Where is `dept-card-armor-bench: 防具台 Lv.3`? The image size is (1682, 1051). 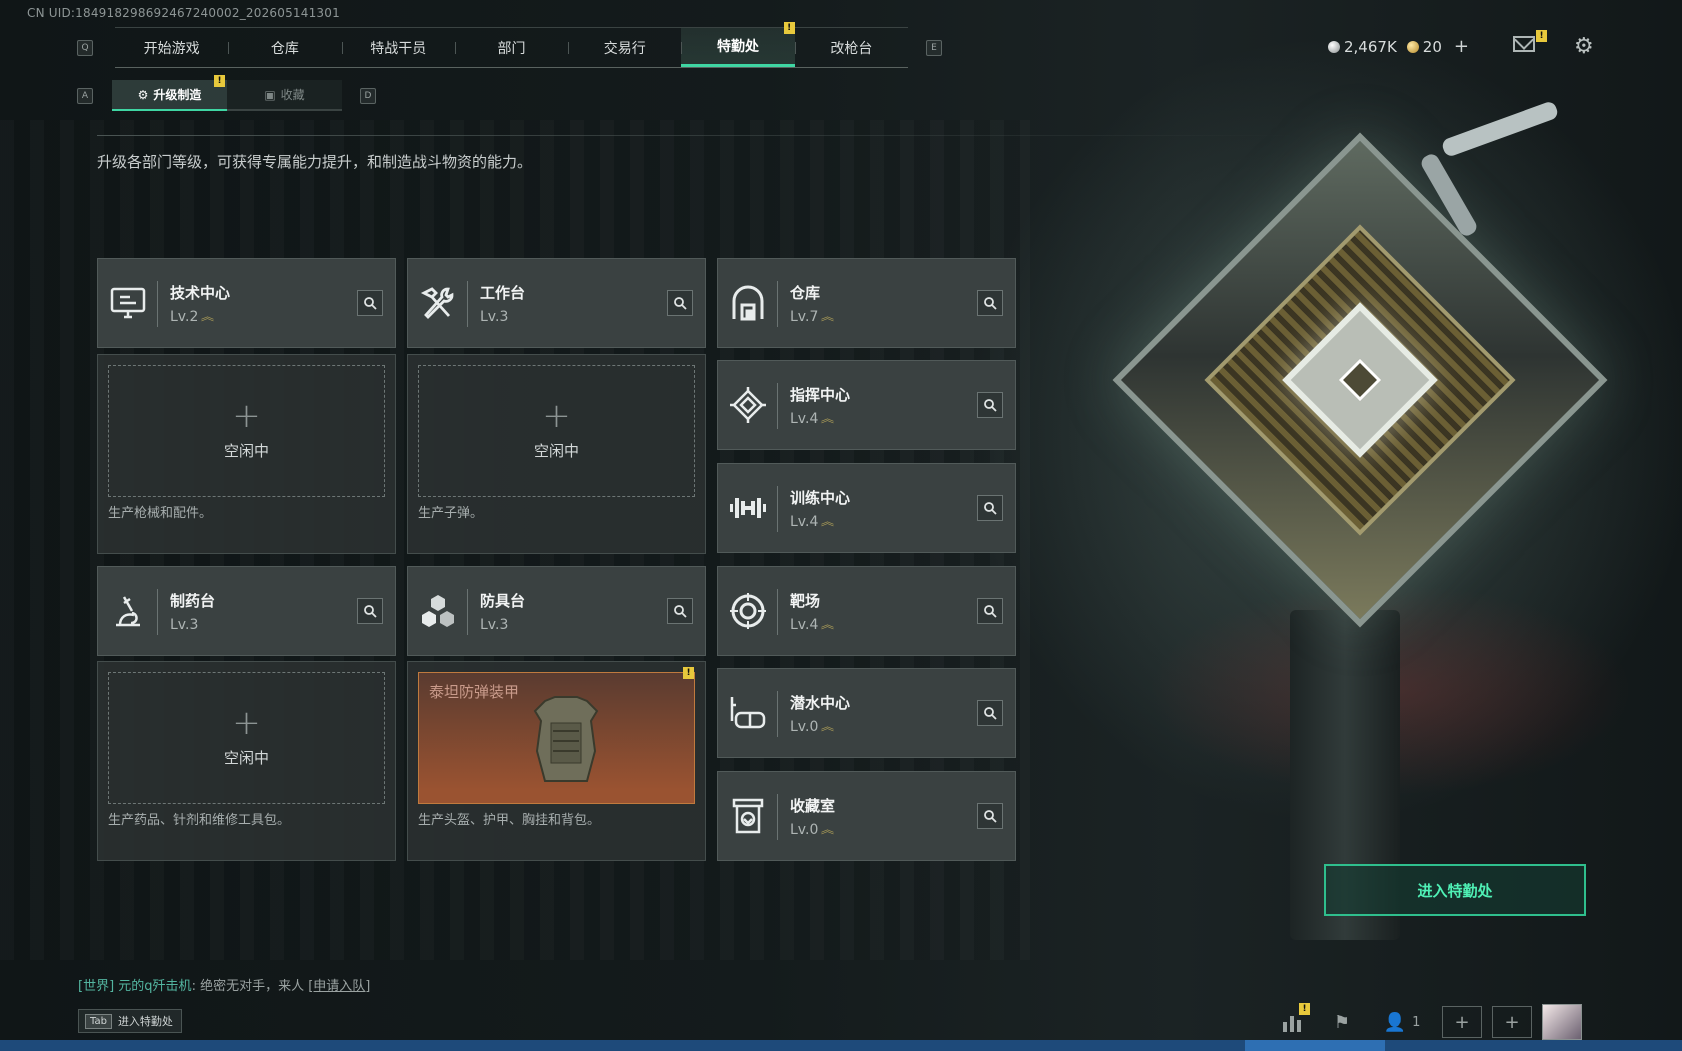 dept-card-armor-bench: 防具台 Lv.3 is located at coordinates (556, 611).